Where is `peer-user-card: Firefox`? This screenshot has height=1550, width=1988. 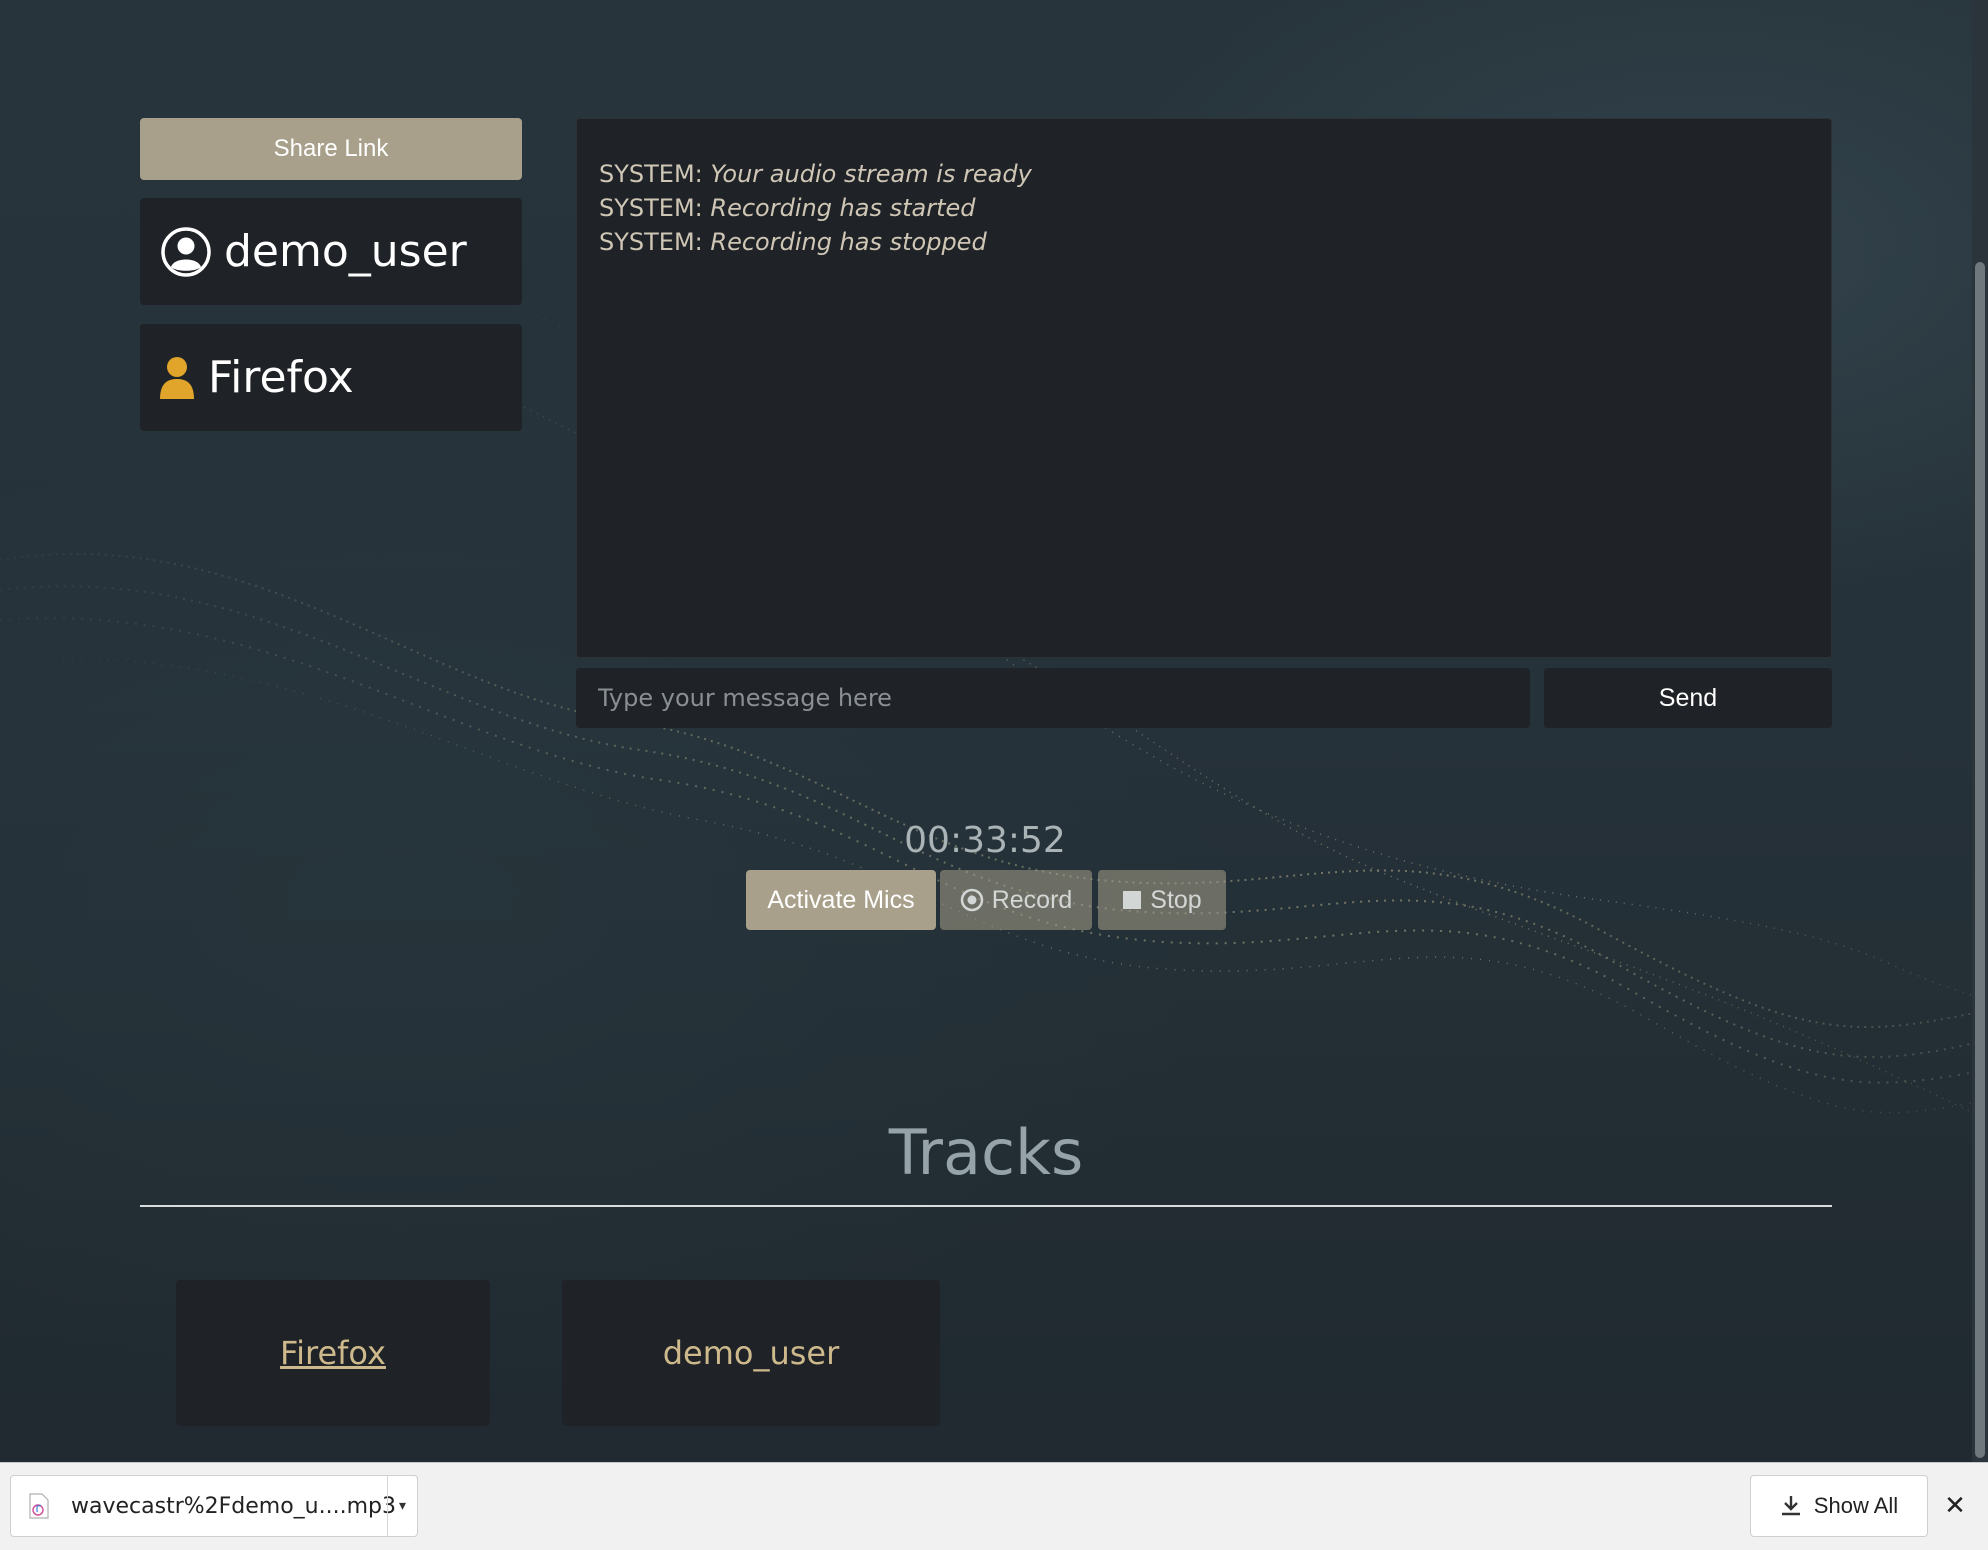
peer-user-card: Firefox is located at coordinates (331, 377).